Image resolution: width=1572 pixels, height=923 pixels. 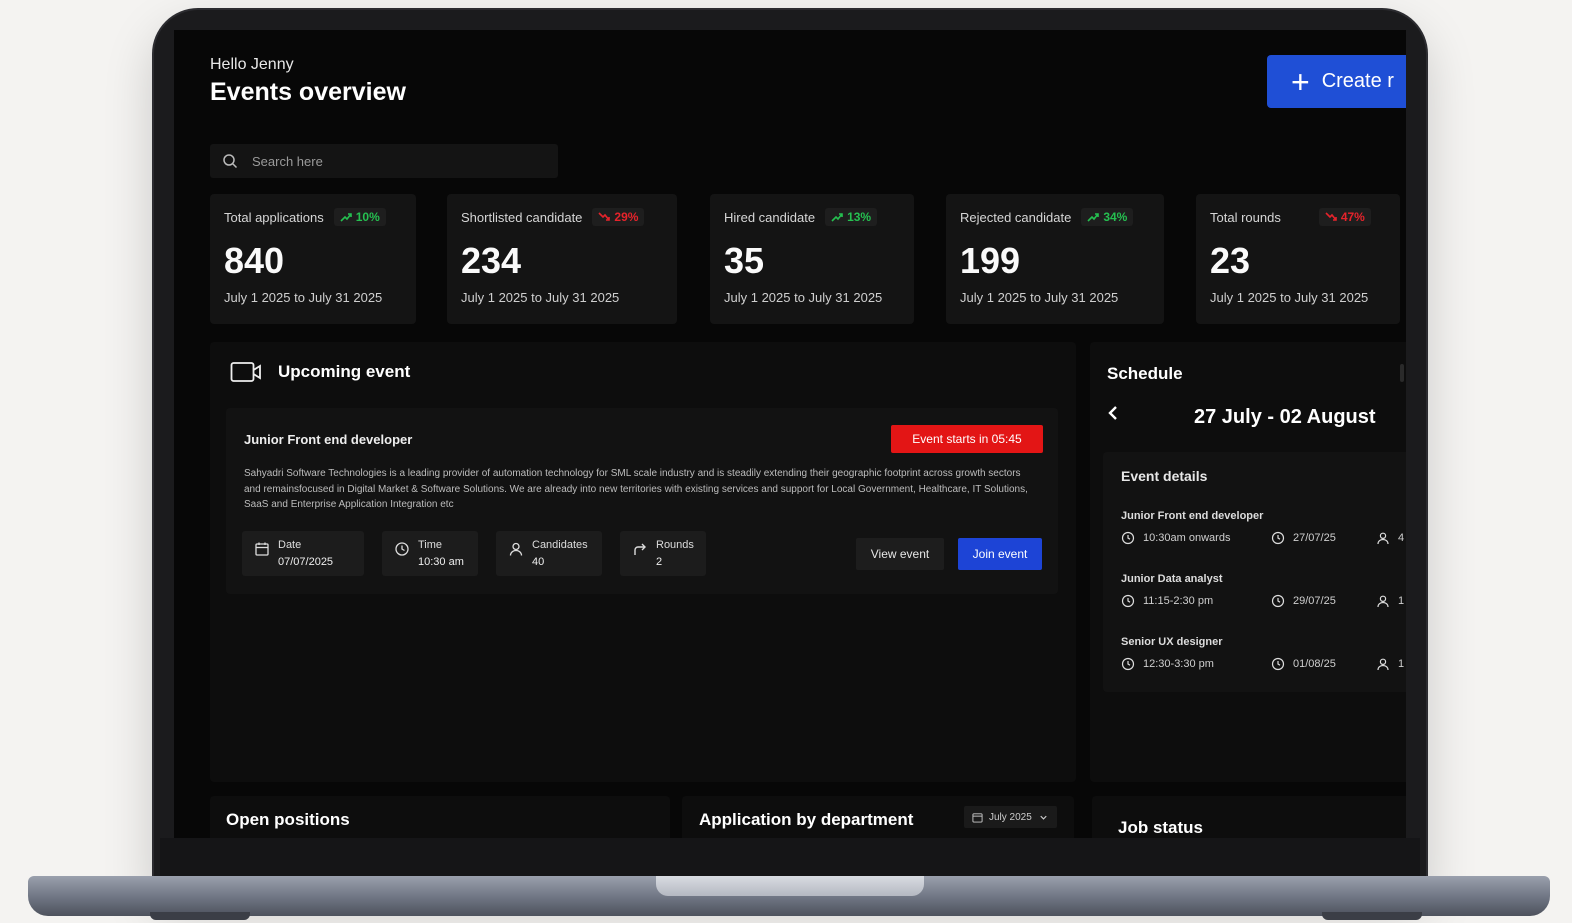 I want to click on open-positions-card: Open positions, so click(x=440, y=817).